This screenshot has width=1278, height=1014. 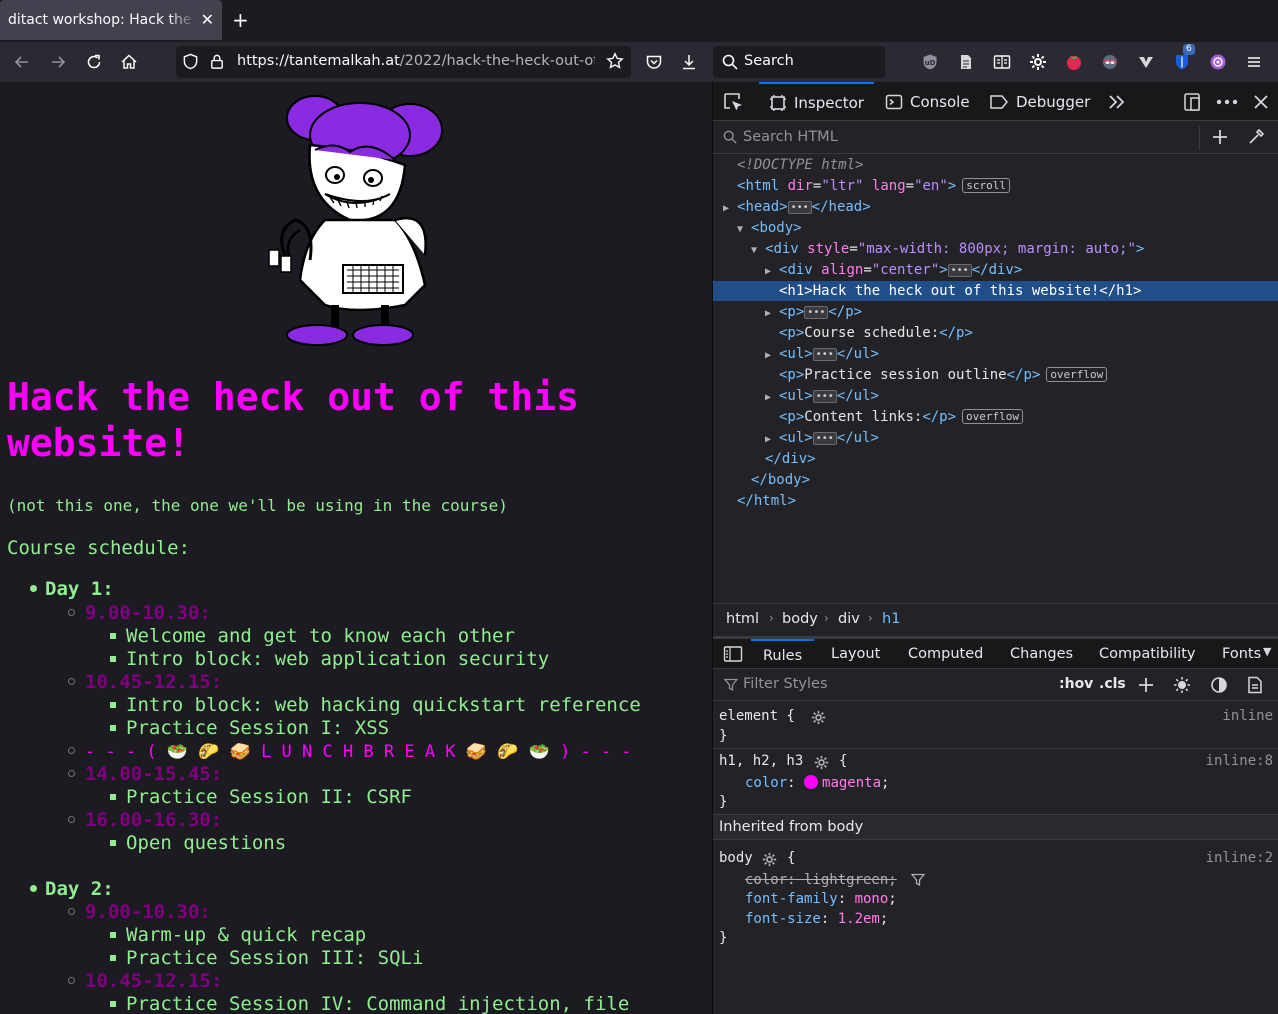 I want to click on reader-view-icon, so click(x=1002, y=62).